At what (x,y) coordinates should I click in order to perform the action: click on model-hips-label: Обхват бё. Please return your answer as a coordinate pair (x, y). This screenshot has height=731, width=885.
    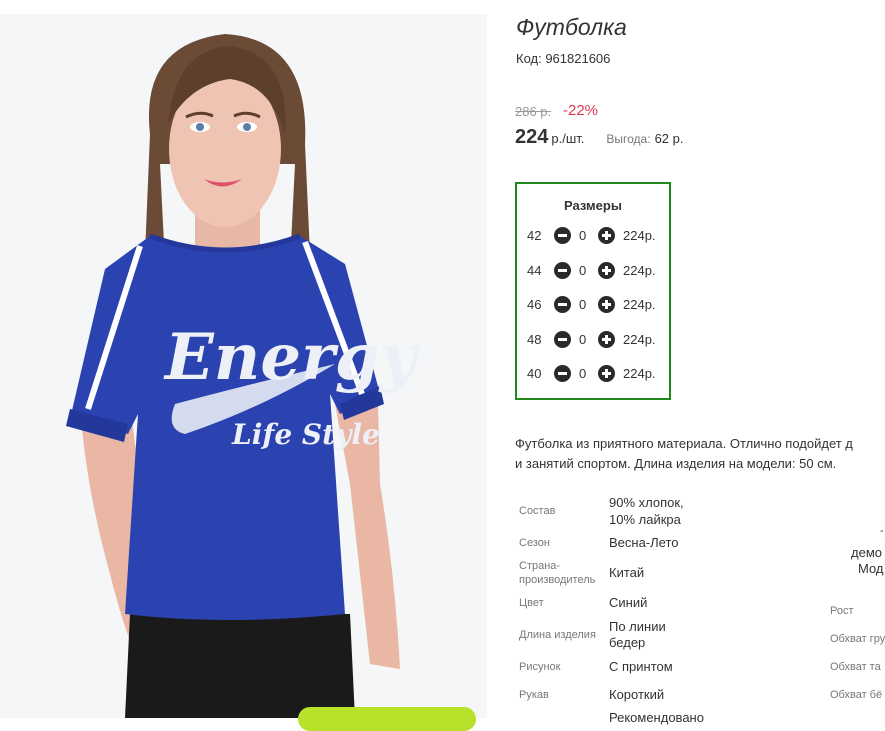
    Looking at the image, I should click on (856, 695).